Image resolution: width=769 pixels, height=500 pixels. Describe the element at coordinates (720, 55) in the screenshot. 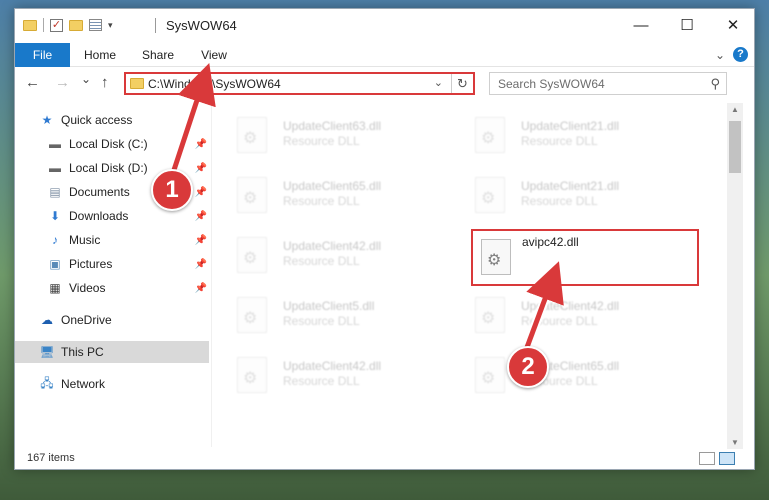

I see `chevron-down-icon: ⌄` at that location.